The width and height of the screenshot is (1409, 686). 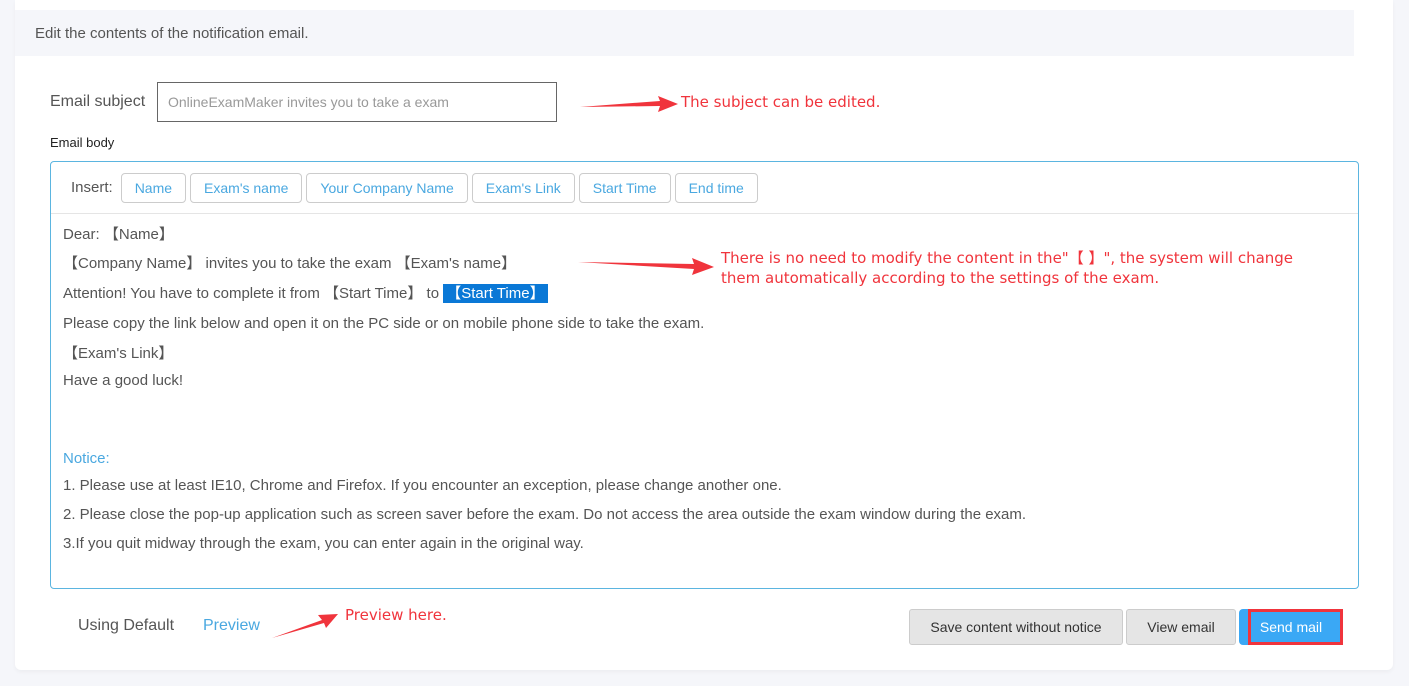 What do you see at coordinates (82, 142) in the screenshot?
I see `email-body-label: Email body` at bounding box center [82, 142].